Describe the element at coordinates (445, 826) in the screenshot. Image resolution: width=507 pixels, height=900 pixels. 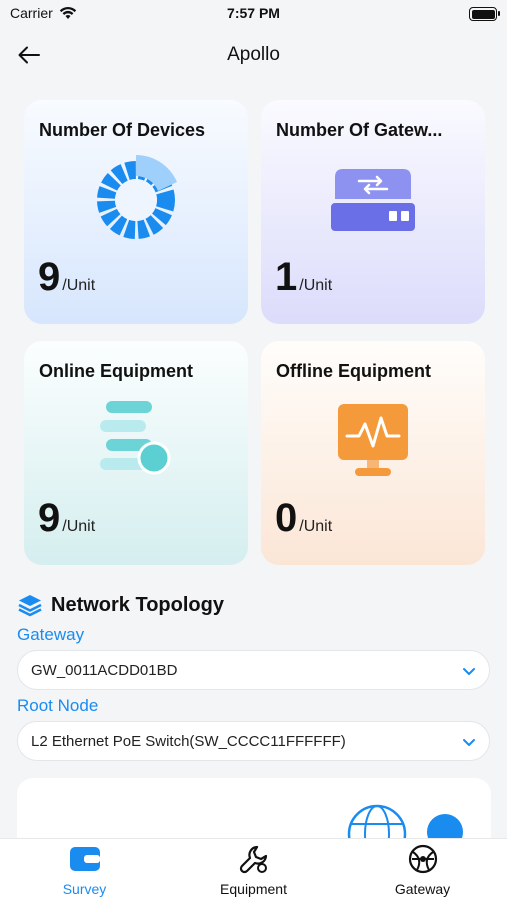
I see `node-dot-icon` at that location.